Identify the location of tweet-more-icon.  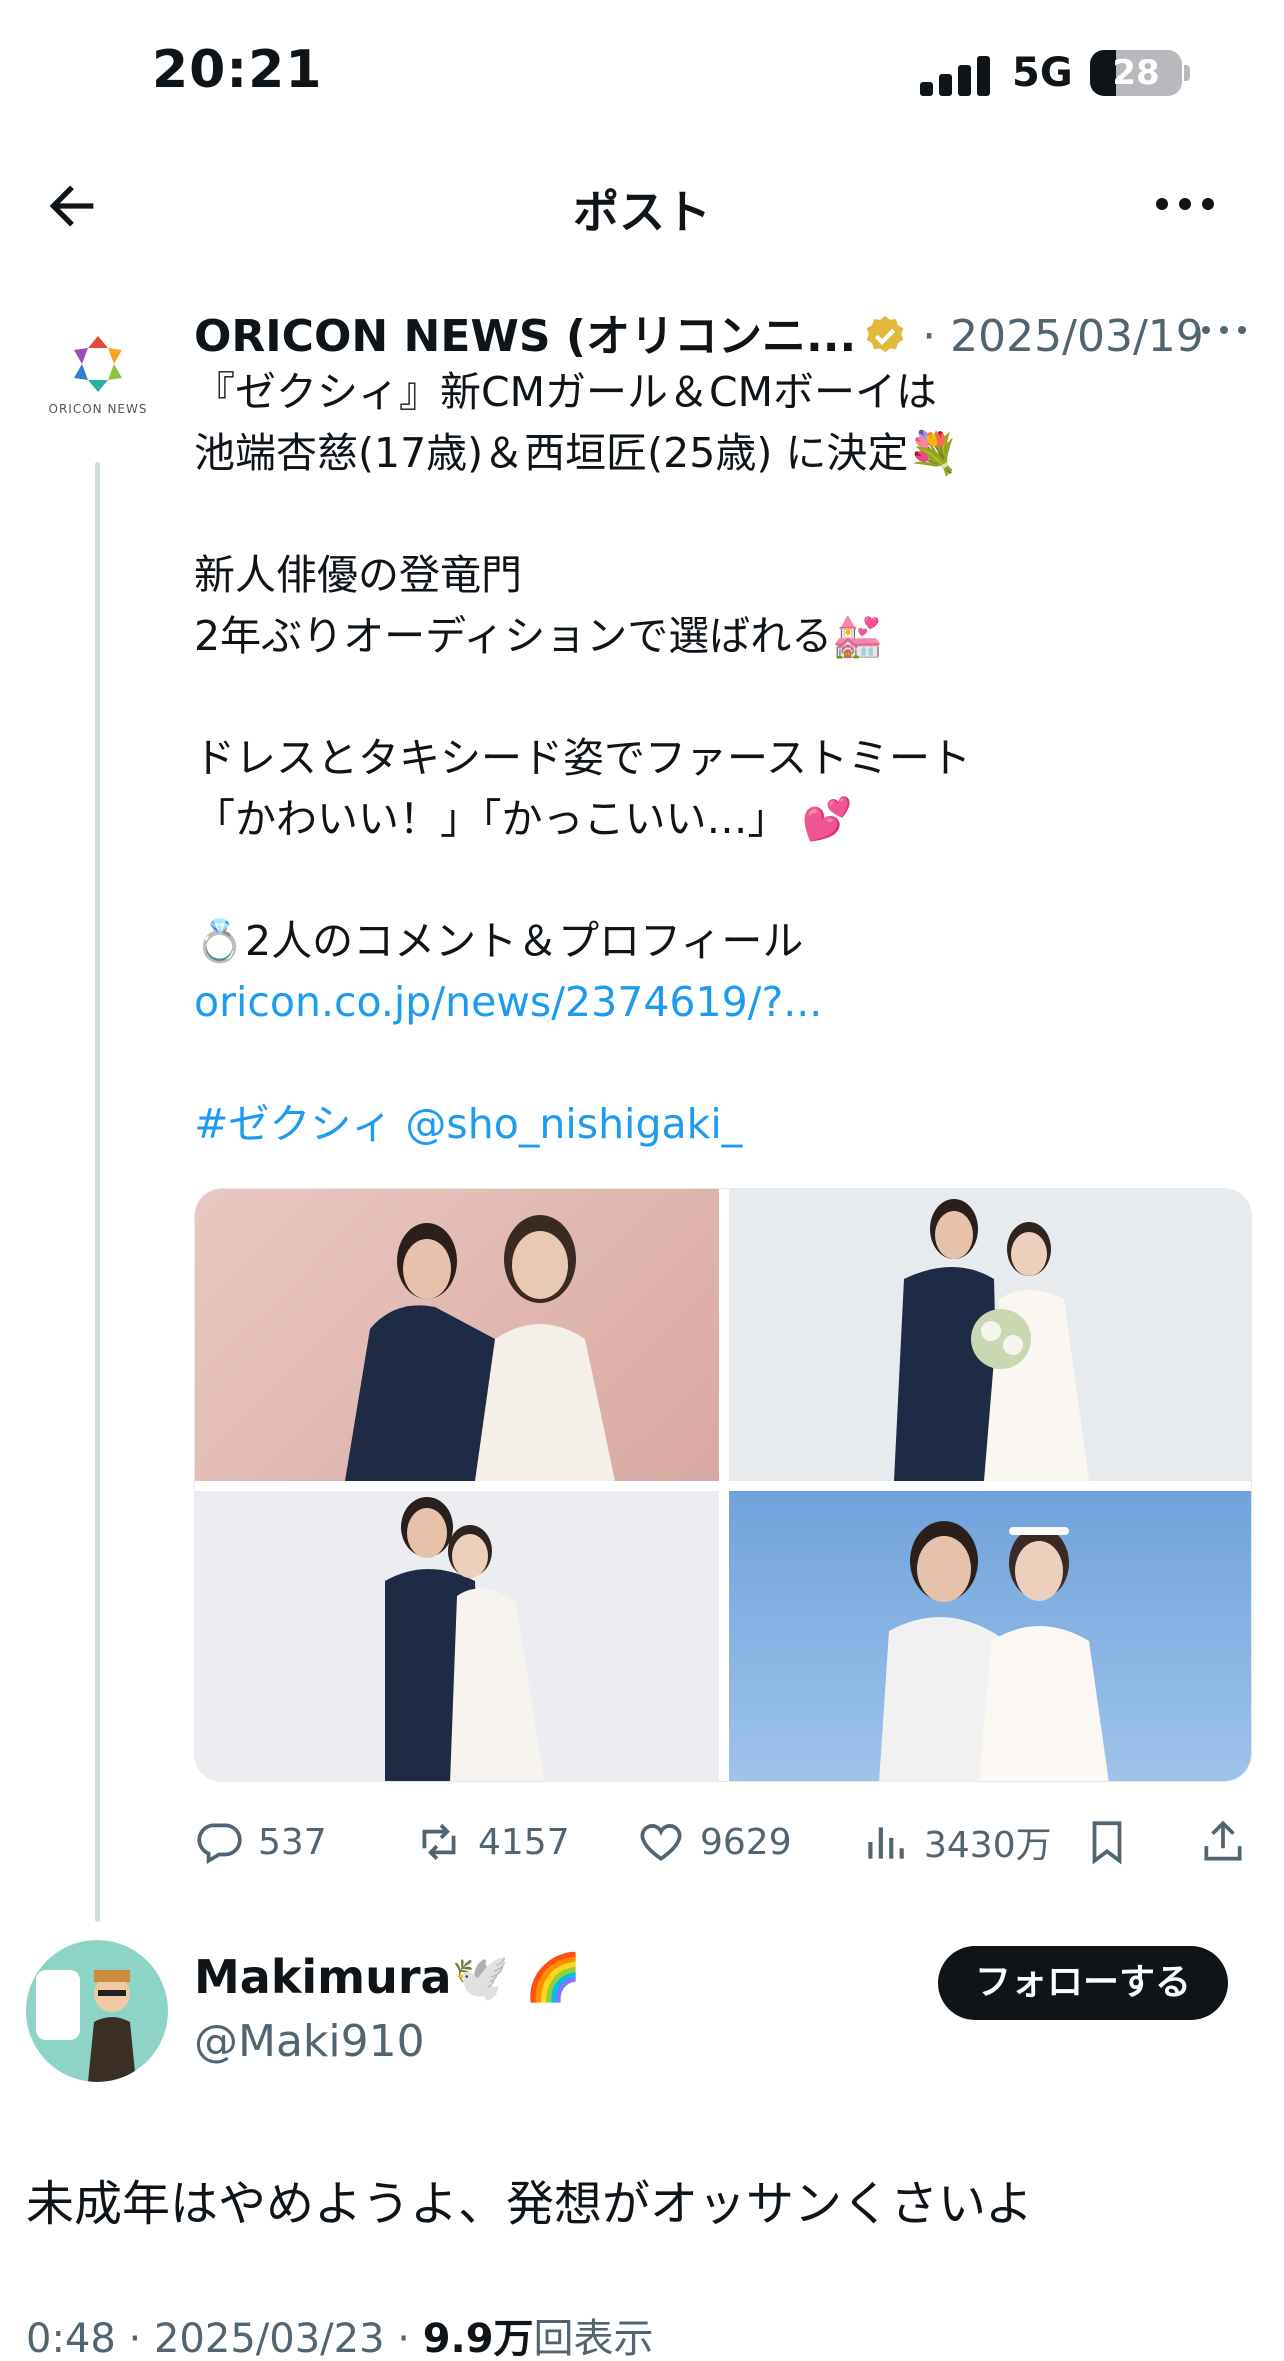
(1224, 330).